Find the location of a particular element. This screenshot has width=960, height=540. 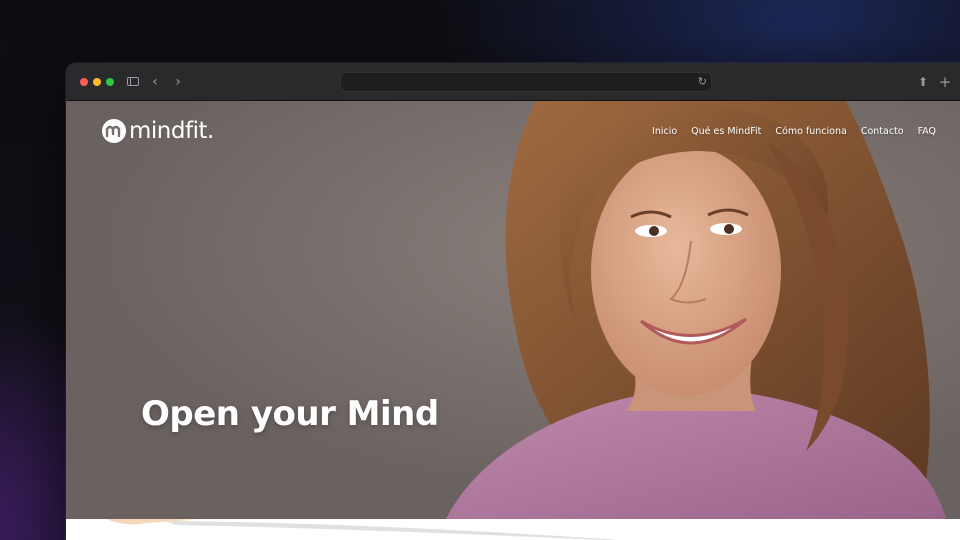

minimize-window-button is located at coordinates (97, 82).